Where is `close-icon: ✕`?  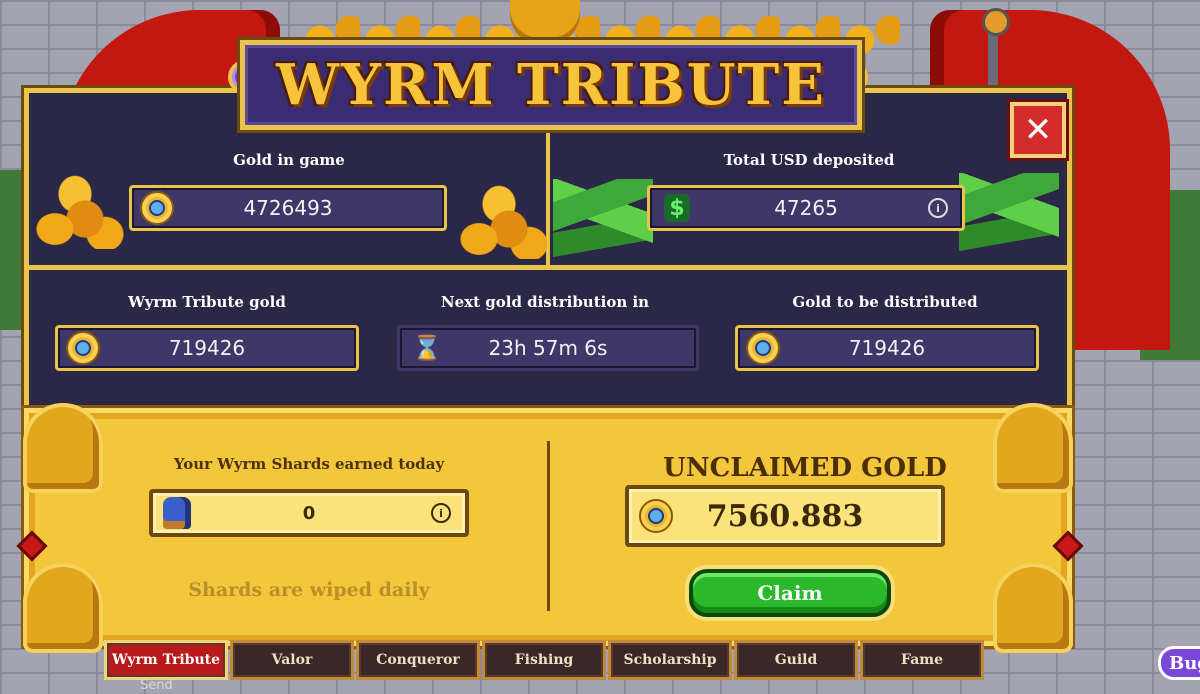 close-icon: ✕ is located at coordinates (1038, 130).